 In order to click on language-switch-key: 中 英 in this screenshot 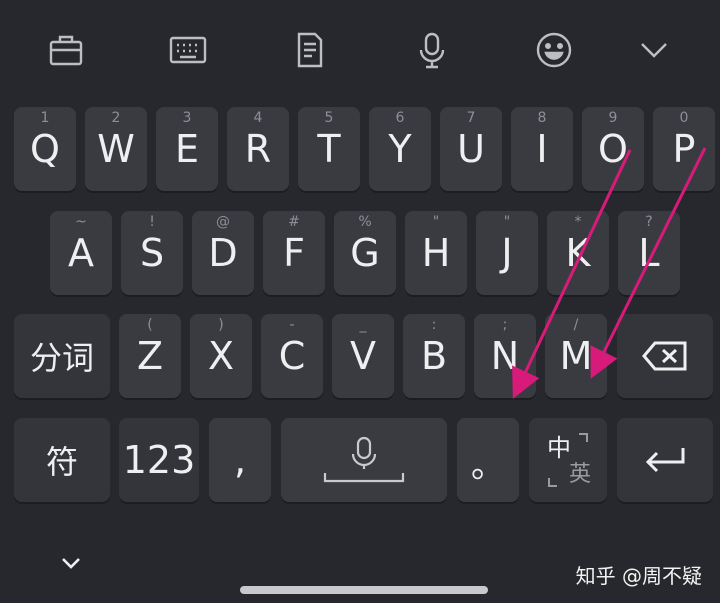, I will do `click(568, 460)`.